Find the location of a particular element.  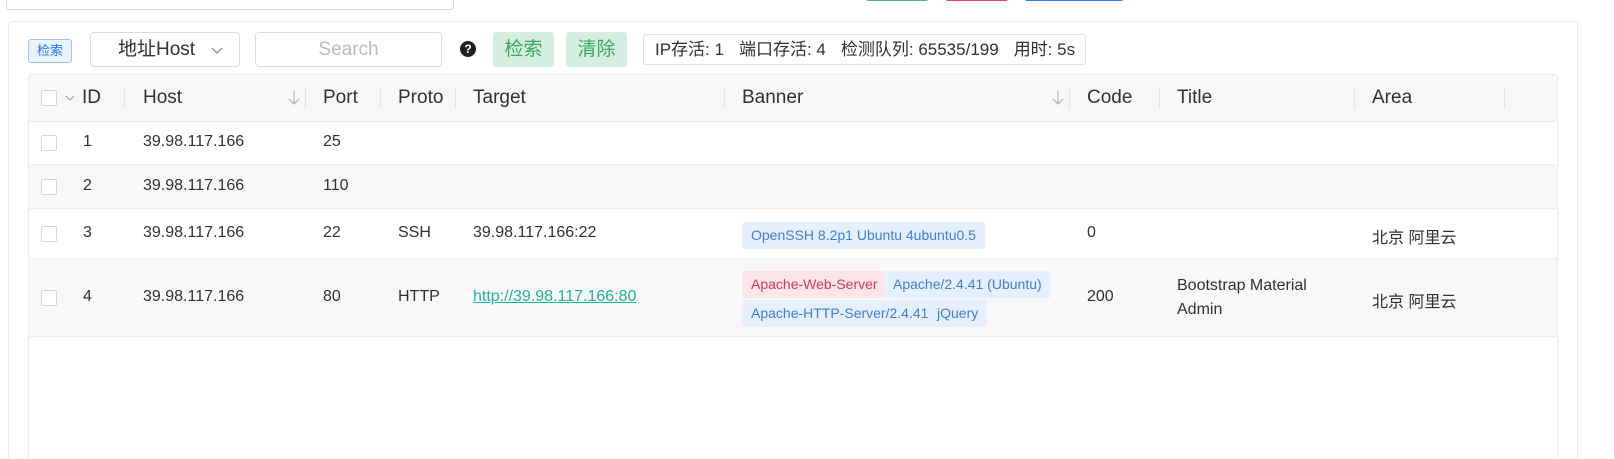

cell-port: 25 is located at coordinates (332, 141).